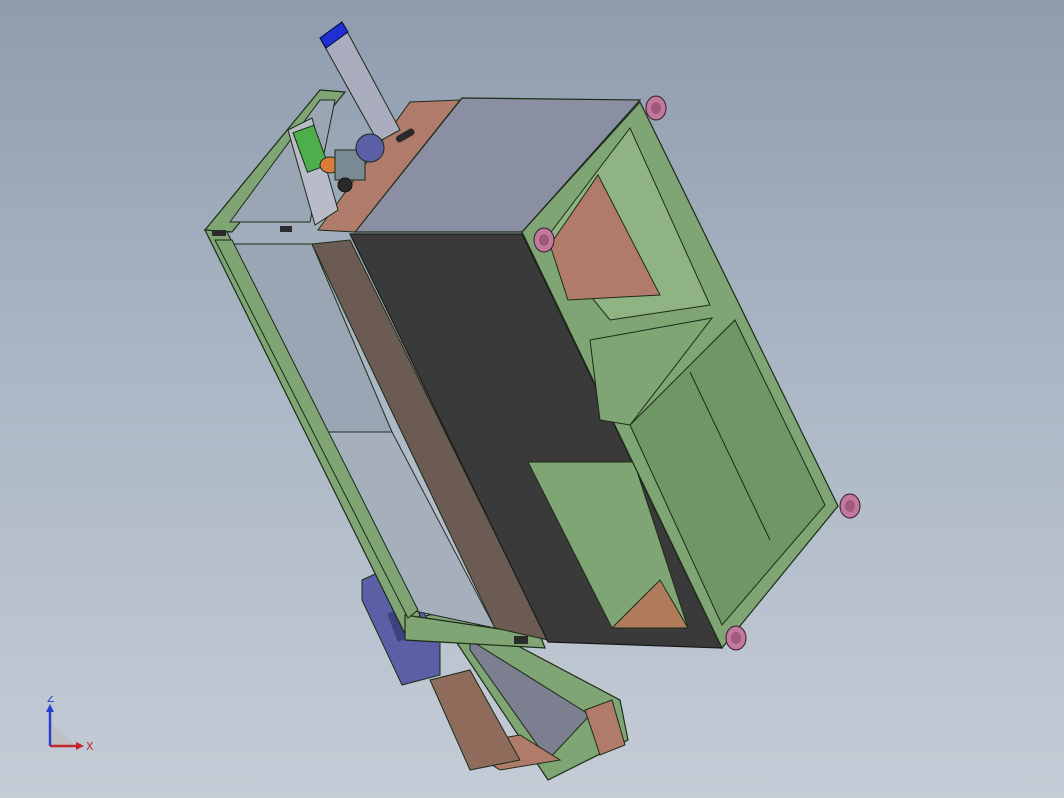 Image resolution: width=1064 pixels, height=798 pixels. I want to click on triad-z-label: Z, so click(51, 700).